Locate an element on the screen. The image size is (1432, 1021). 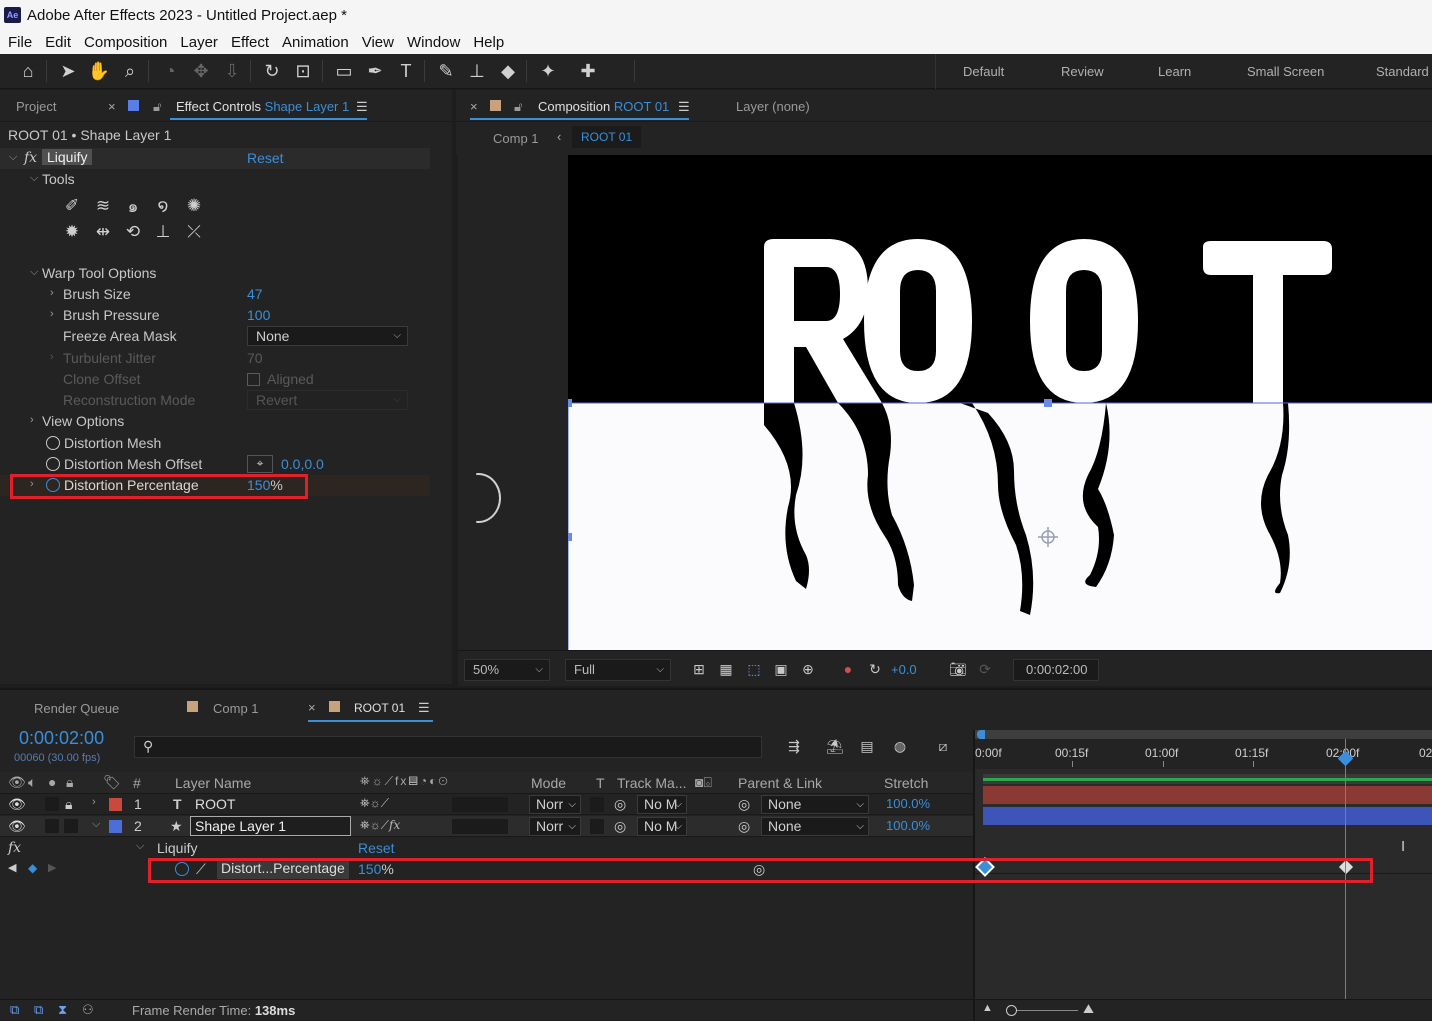
add-keyframe-icon: ◆ is located at coordinates (32, 868).